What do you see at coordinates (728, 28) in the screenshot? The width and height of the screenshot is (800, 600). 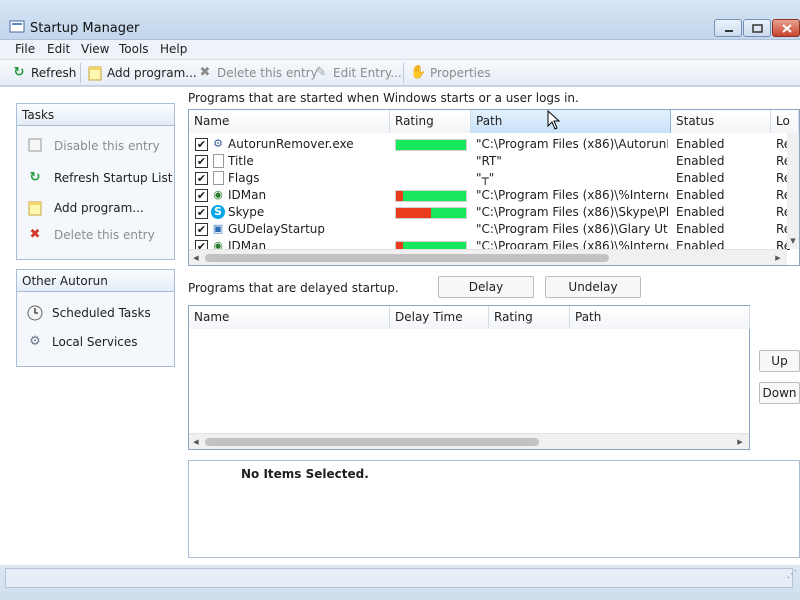 I see `minimize-button` at bounding box center [728, 28].